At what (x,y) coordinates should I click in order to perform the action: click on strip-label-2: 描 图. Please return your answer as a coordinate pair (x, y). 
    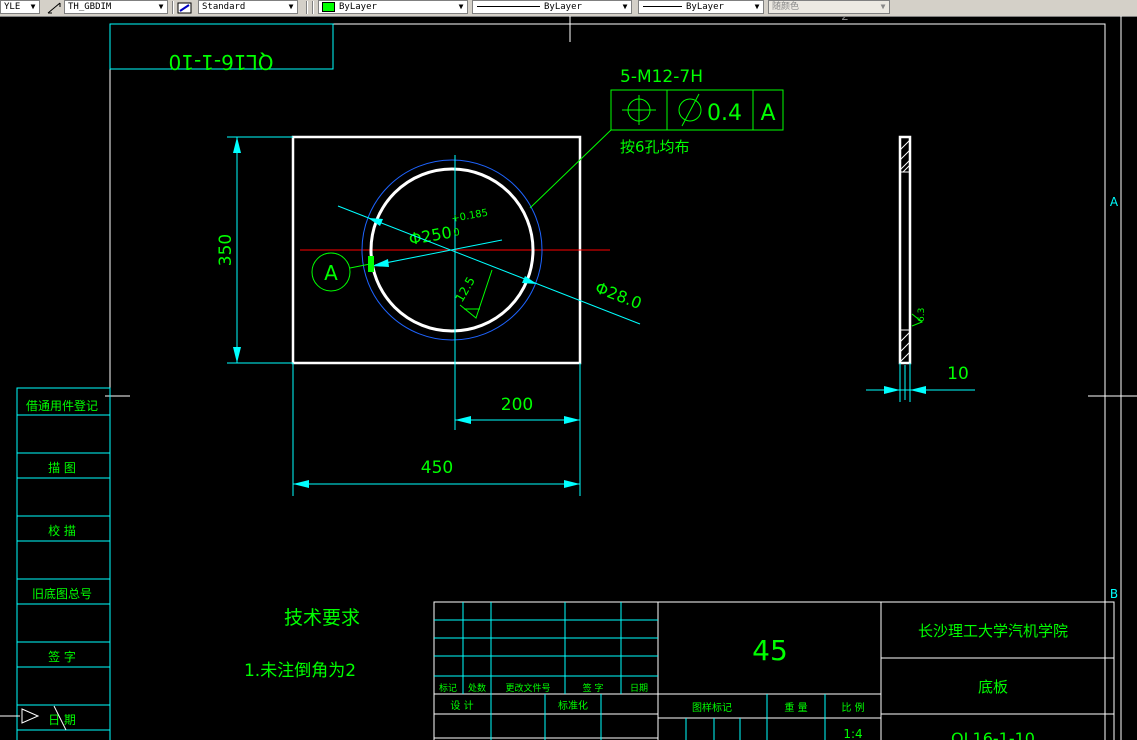
    Looking at the image, I should click on (62, 468).